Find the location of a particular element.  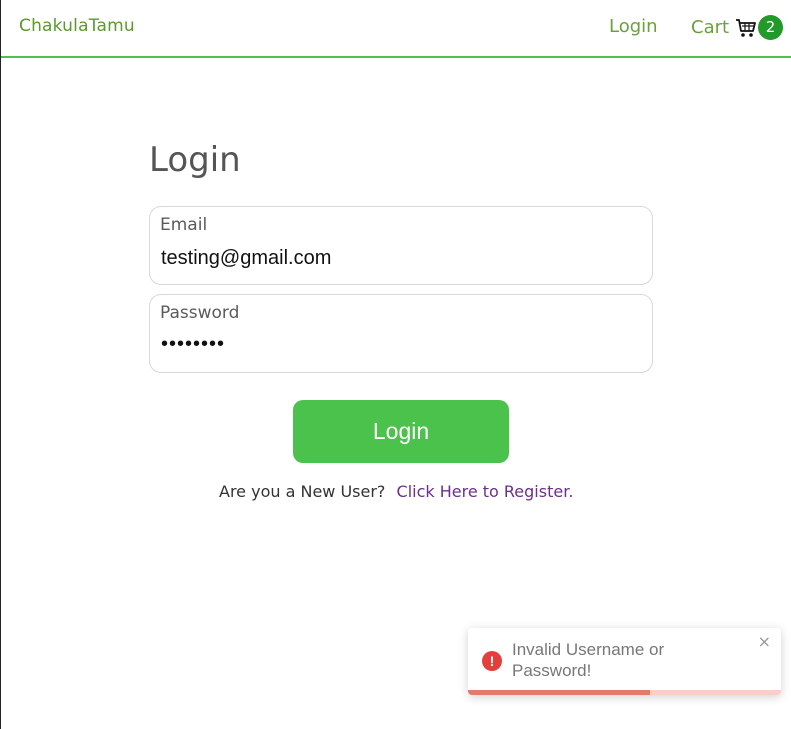

toast-progress-track is located at coordinates (624, 692).